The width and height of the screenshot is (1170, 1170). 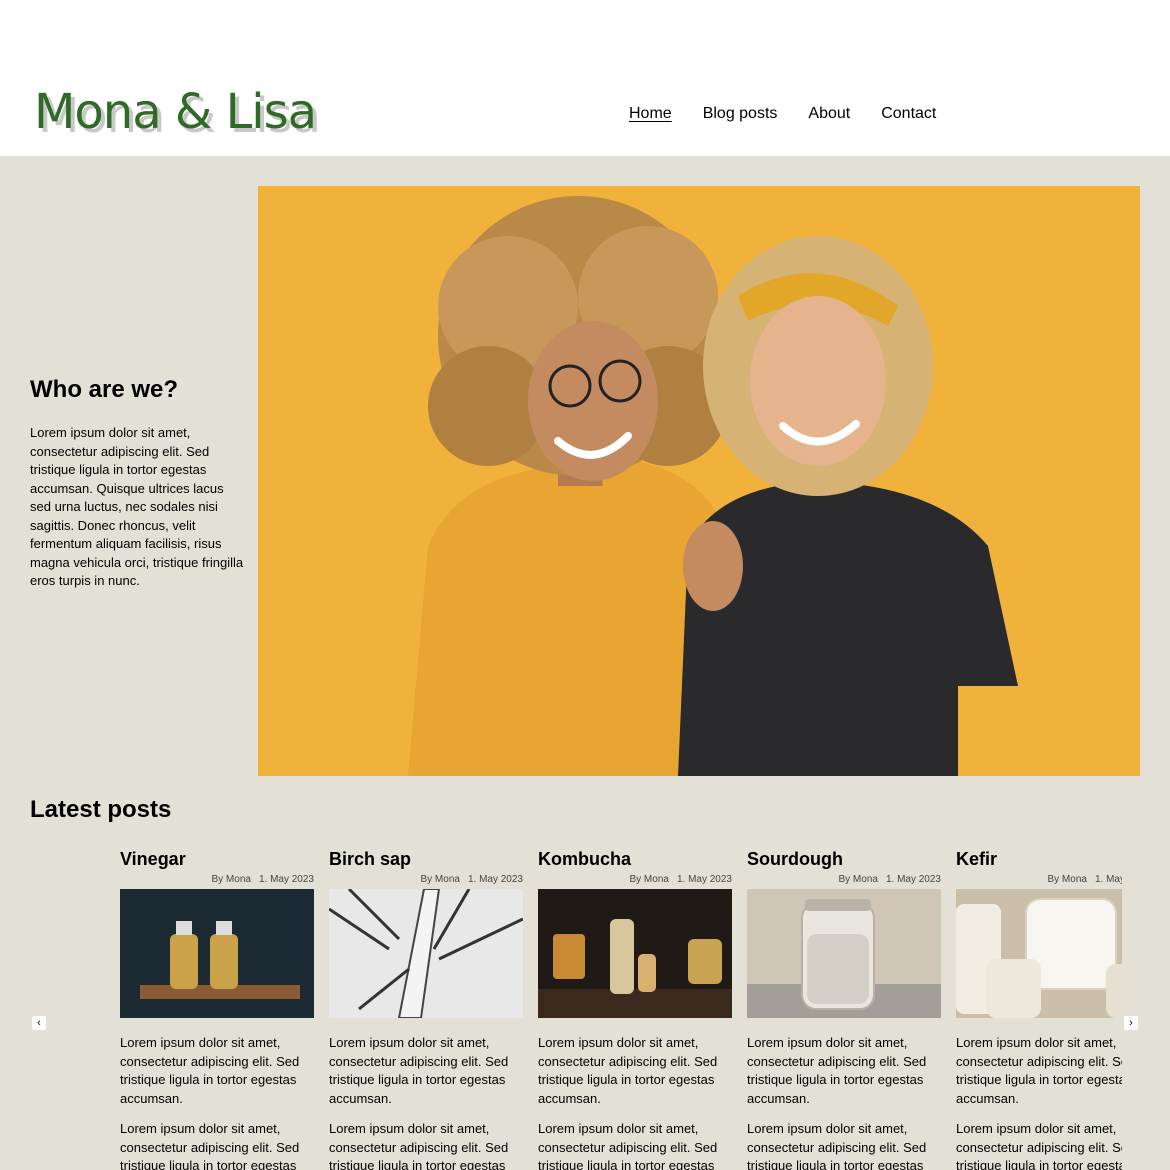 I want to click on site-logo: Mona & Lisa, so click(x=175, y=112).